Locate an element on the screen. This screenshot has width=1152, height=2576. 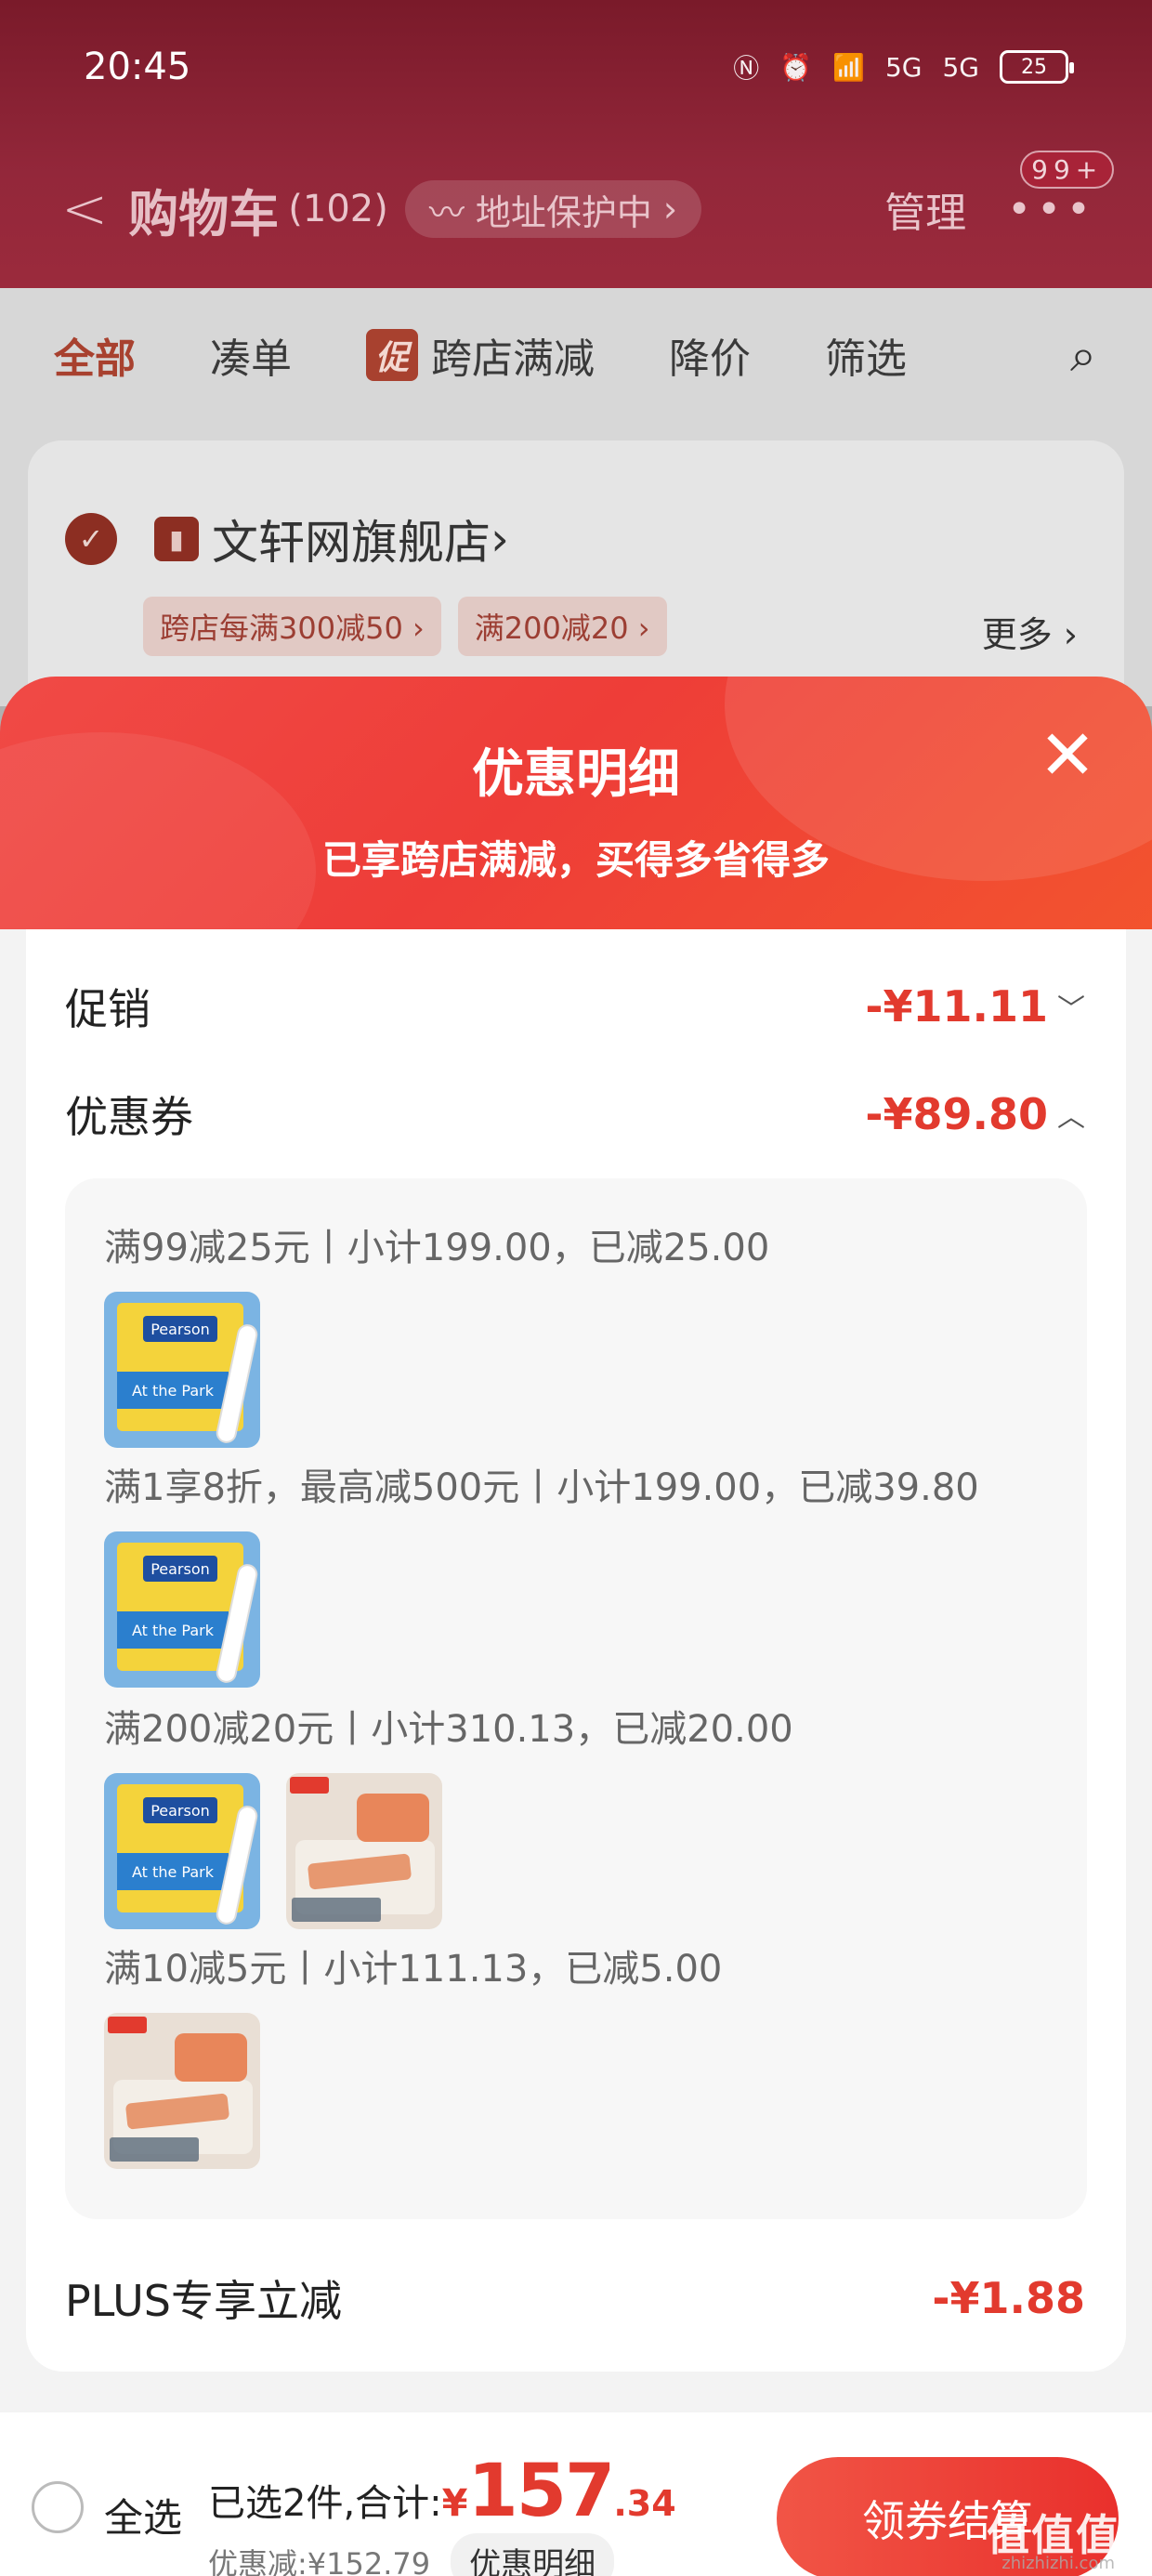
discount-amount-text: 优惠减:¥152.79 is located at coordinates (319, 2560).